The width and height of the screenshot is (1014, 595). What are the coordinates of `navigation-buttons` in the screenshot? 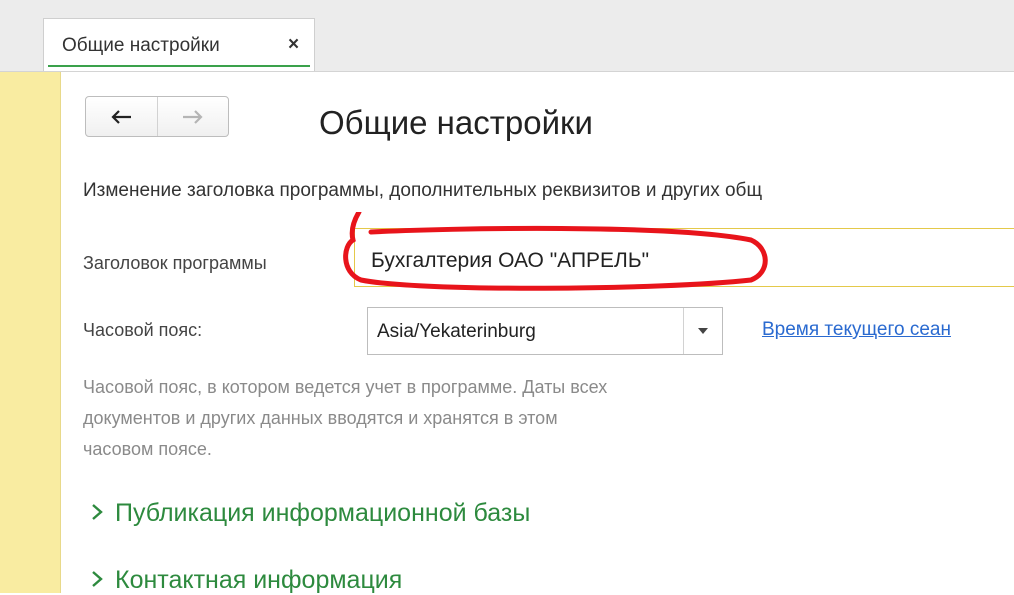 It's located at (157, 116).